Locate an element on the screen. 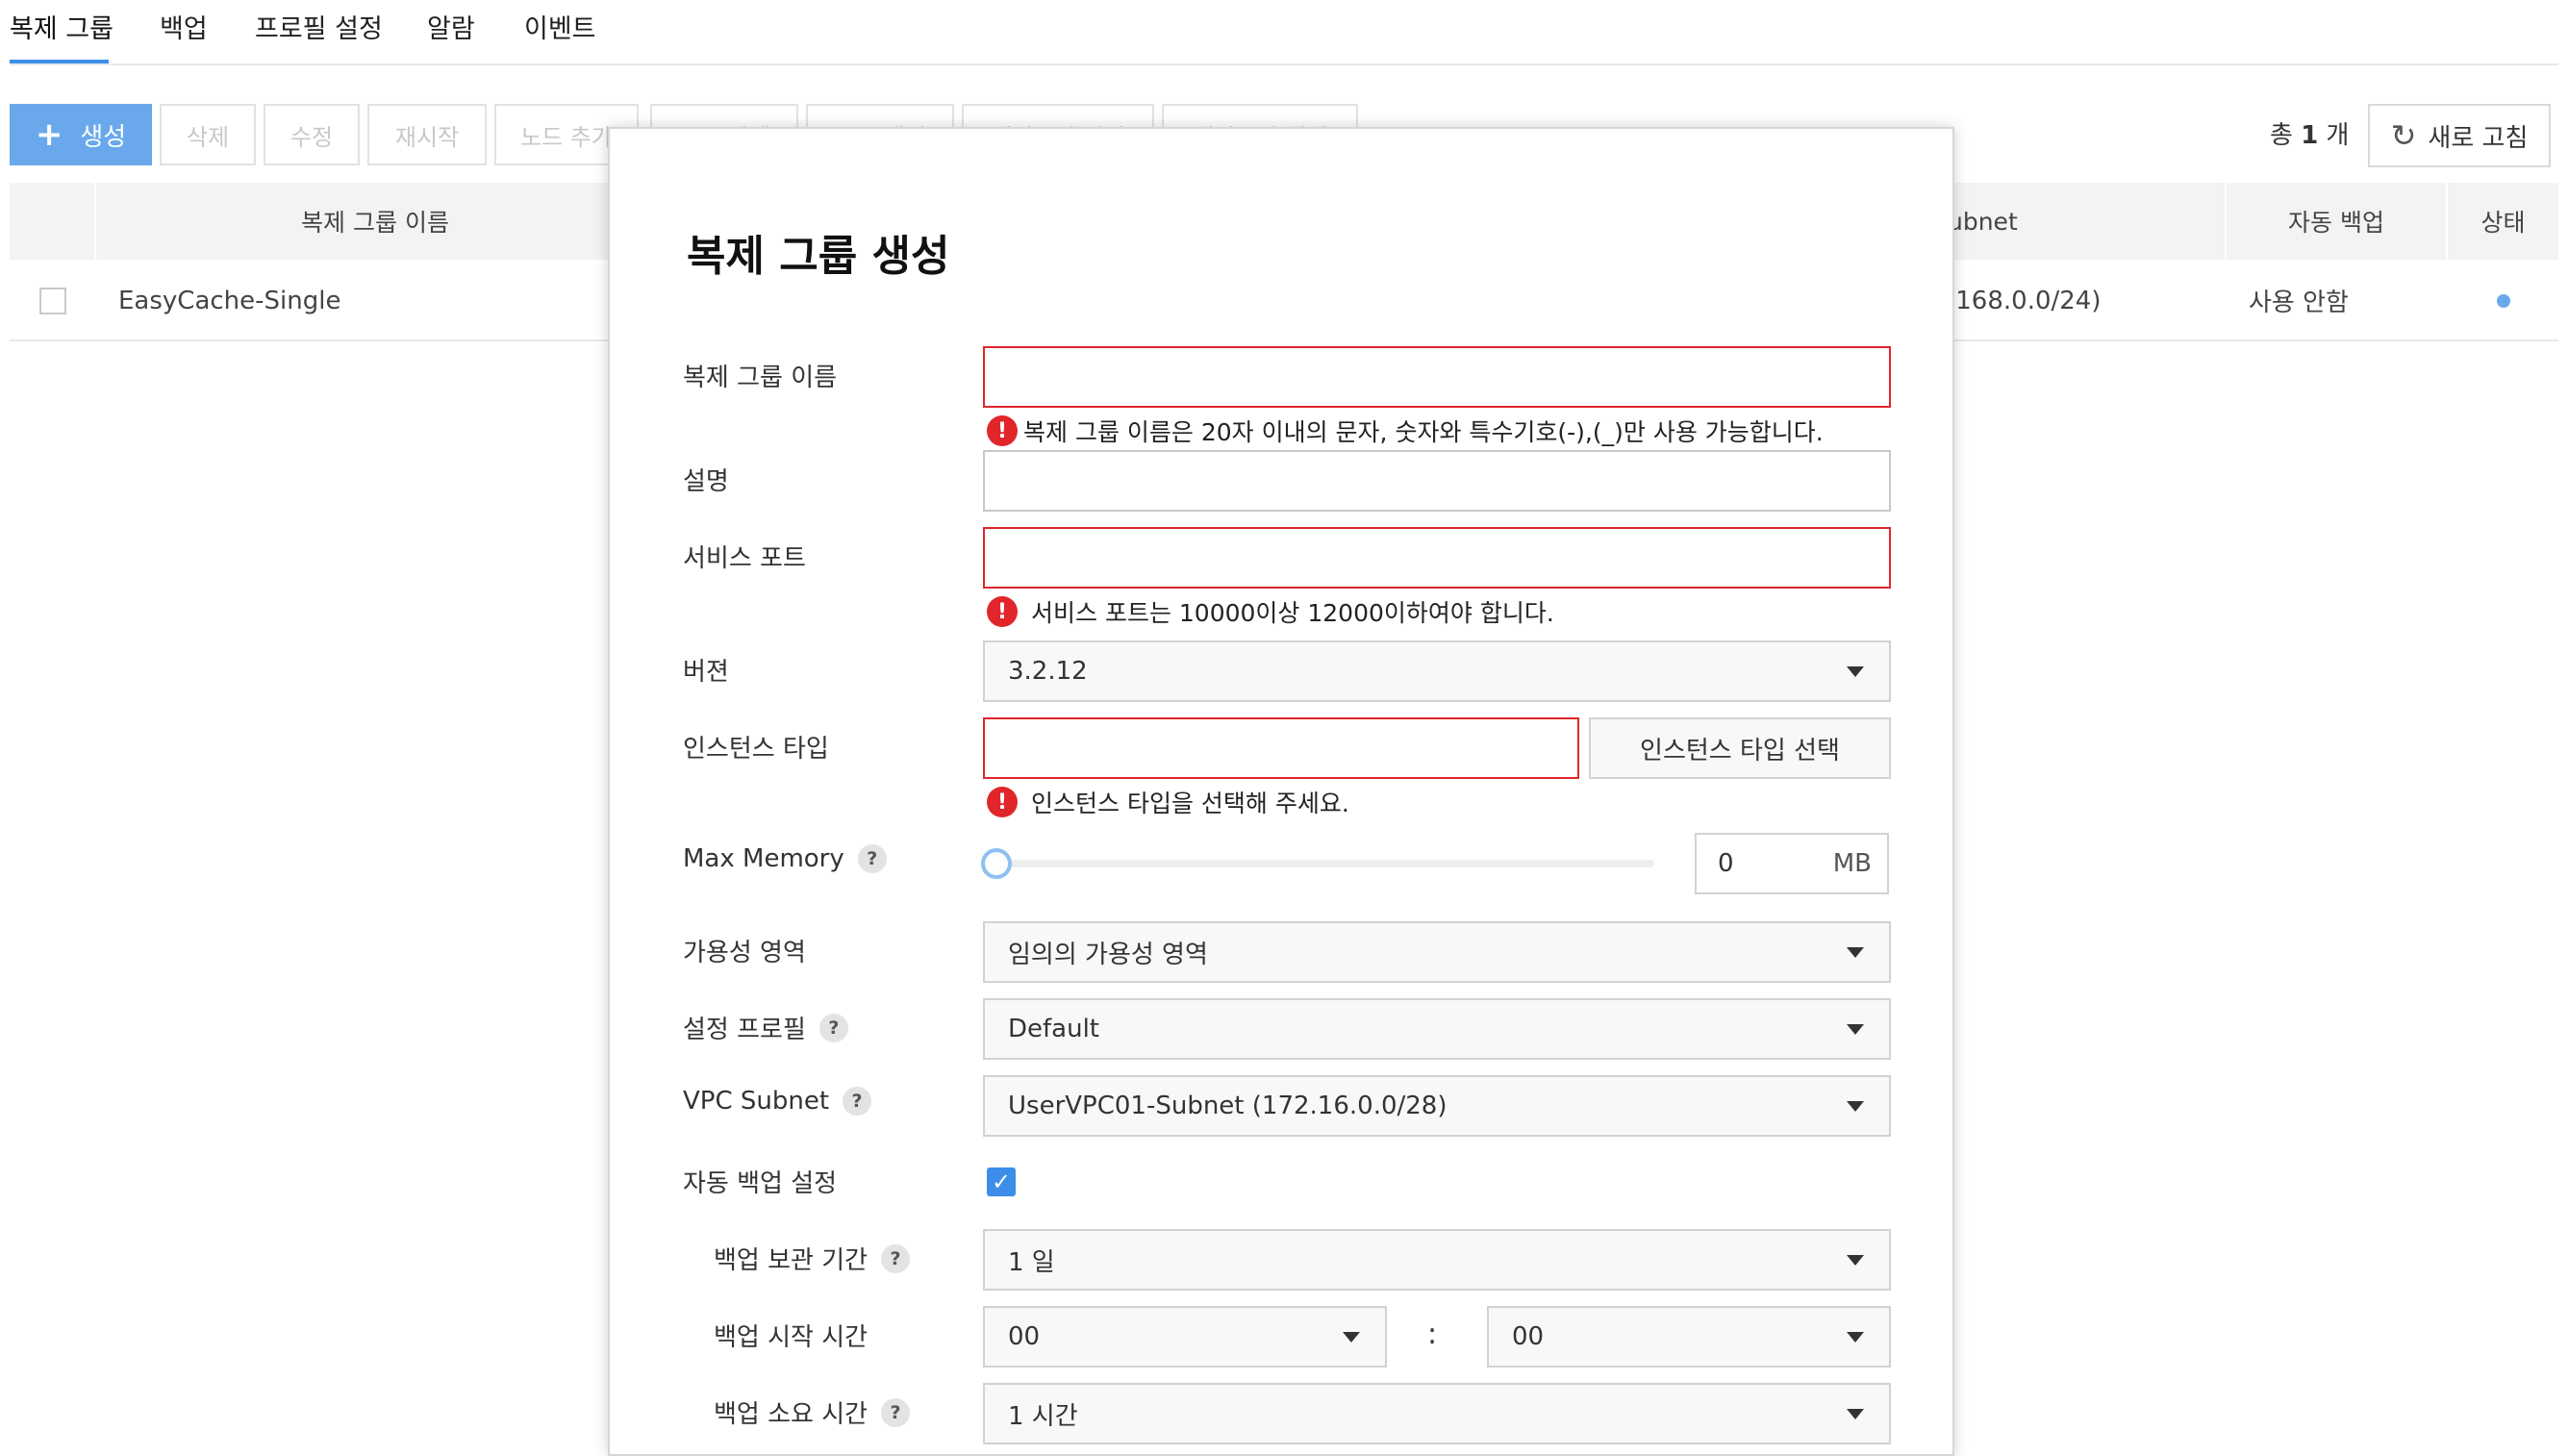 The width and height of the screenshot is (2568, 1456). description-label: 설명 is located at coordinates (706, 482).